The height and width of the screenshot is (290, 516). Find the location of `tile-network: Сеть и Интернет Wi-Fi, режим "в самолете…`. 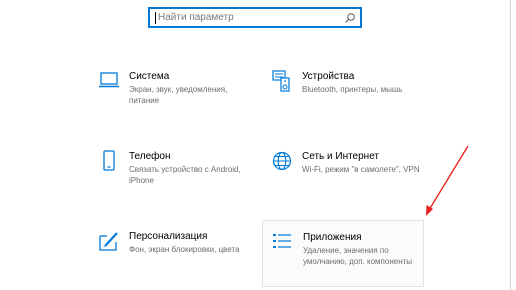

tile-network: Сеть и Интернет Wi-Fi, режим "в самолете… is located at coordinates (351, 170).